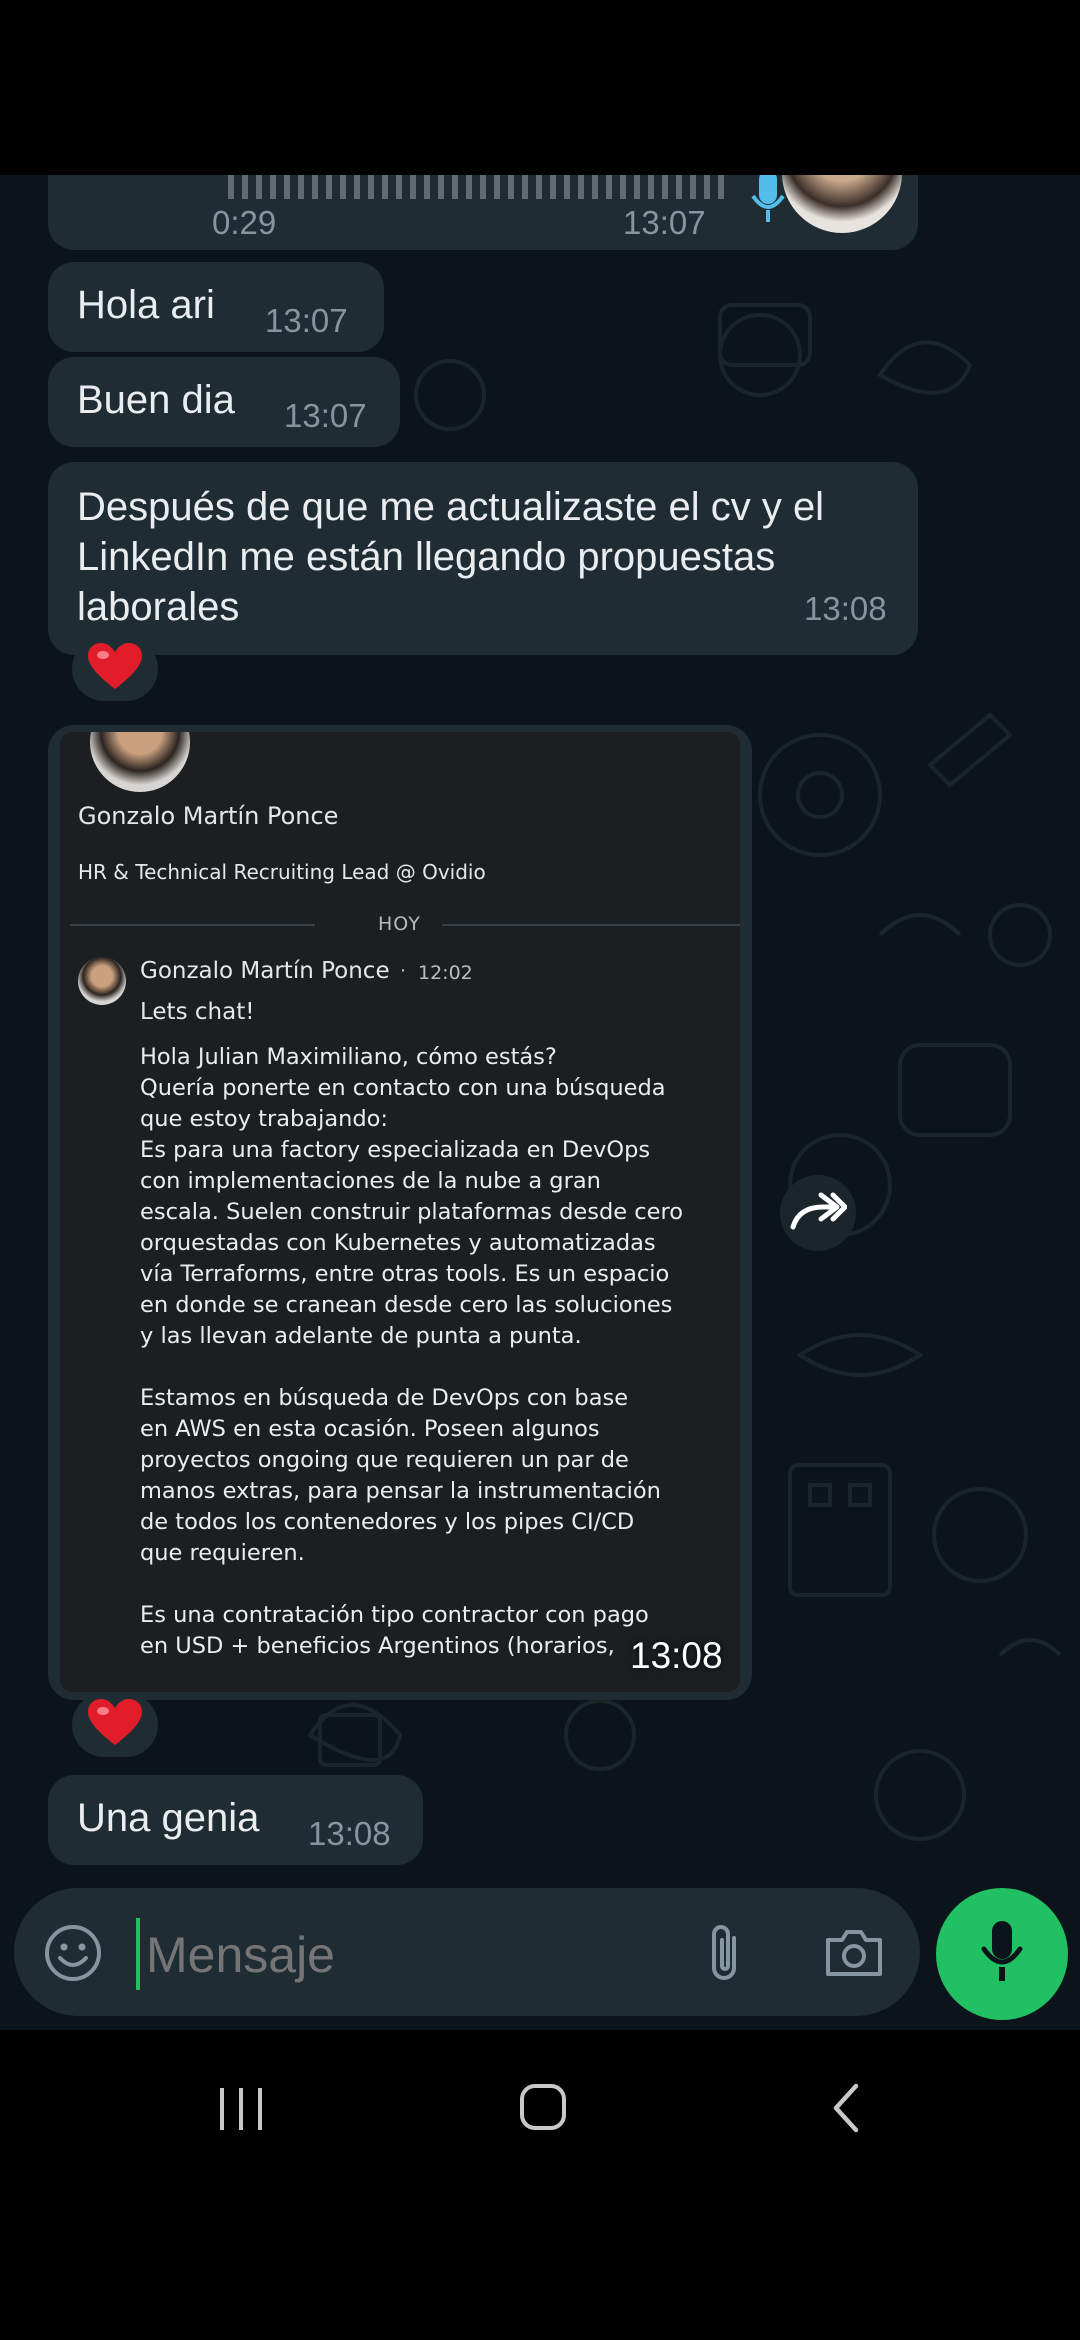 Image resolution: width=1080 pixels, height=2340 pixels. I want to click on day-divider-left, so click(192, 925).